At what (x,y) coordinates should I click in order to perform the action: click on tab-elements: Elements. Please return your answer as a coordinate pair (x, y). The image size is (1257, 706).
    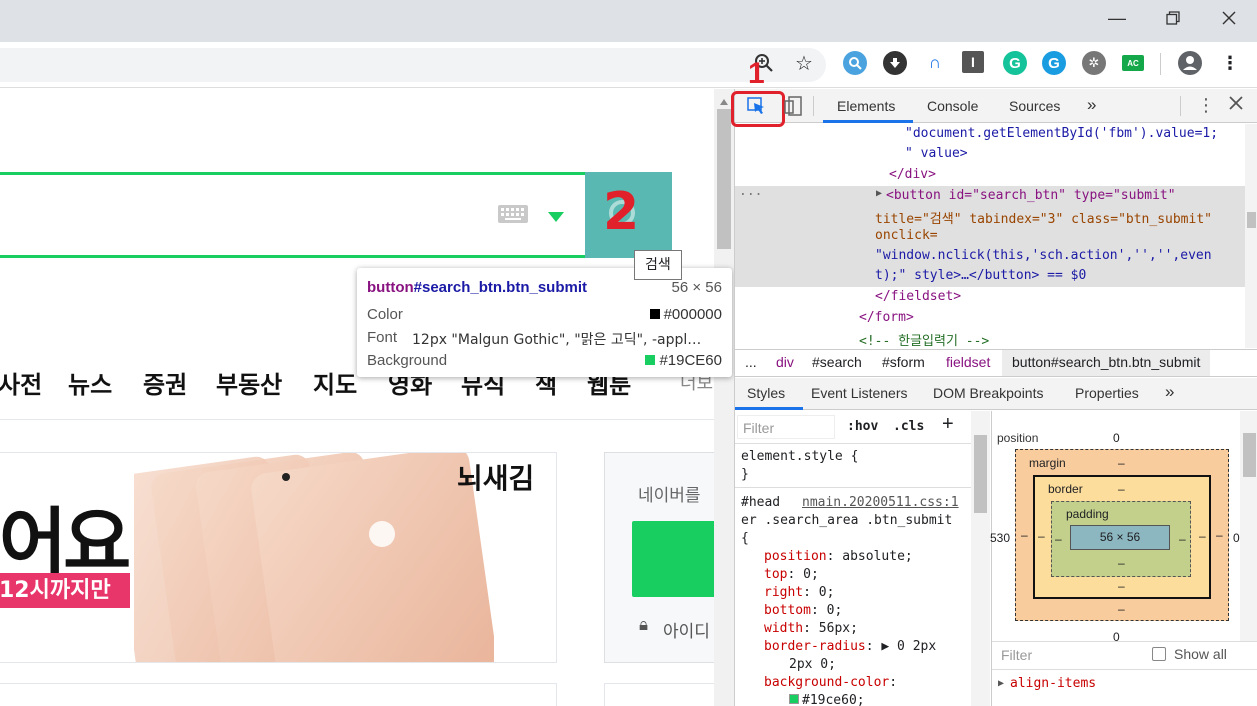
    Looking at the image, I should click on (866, 106).